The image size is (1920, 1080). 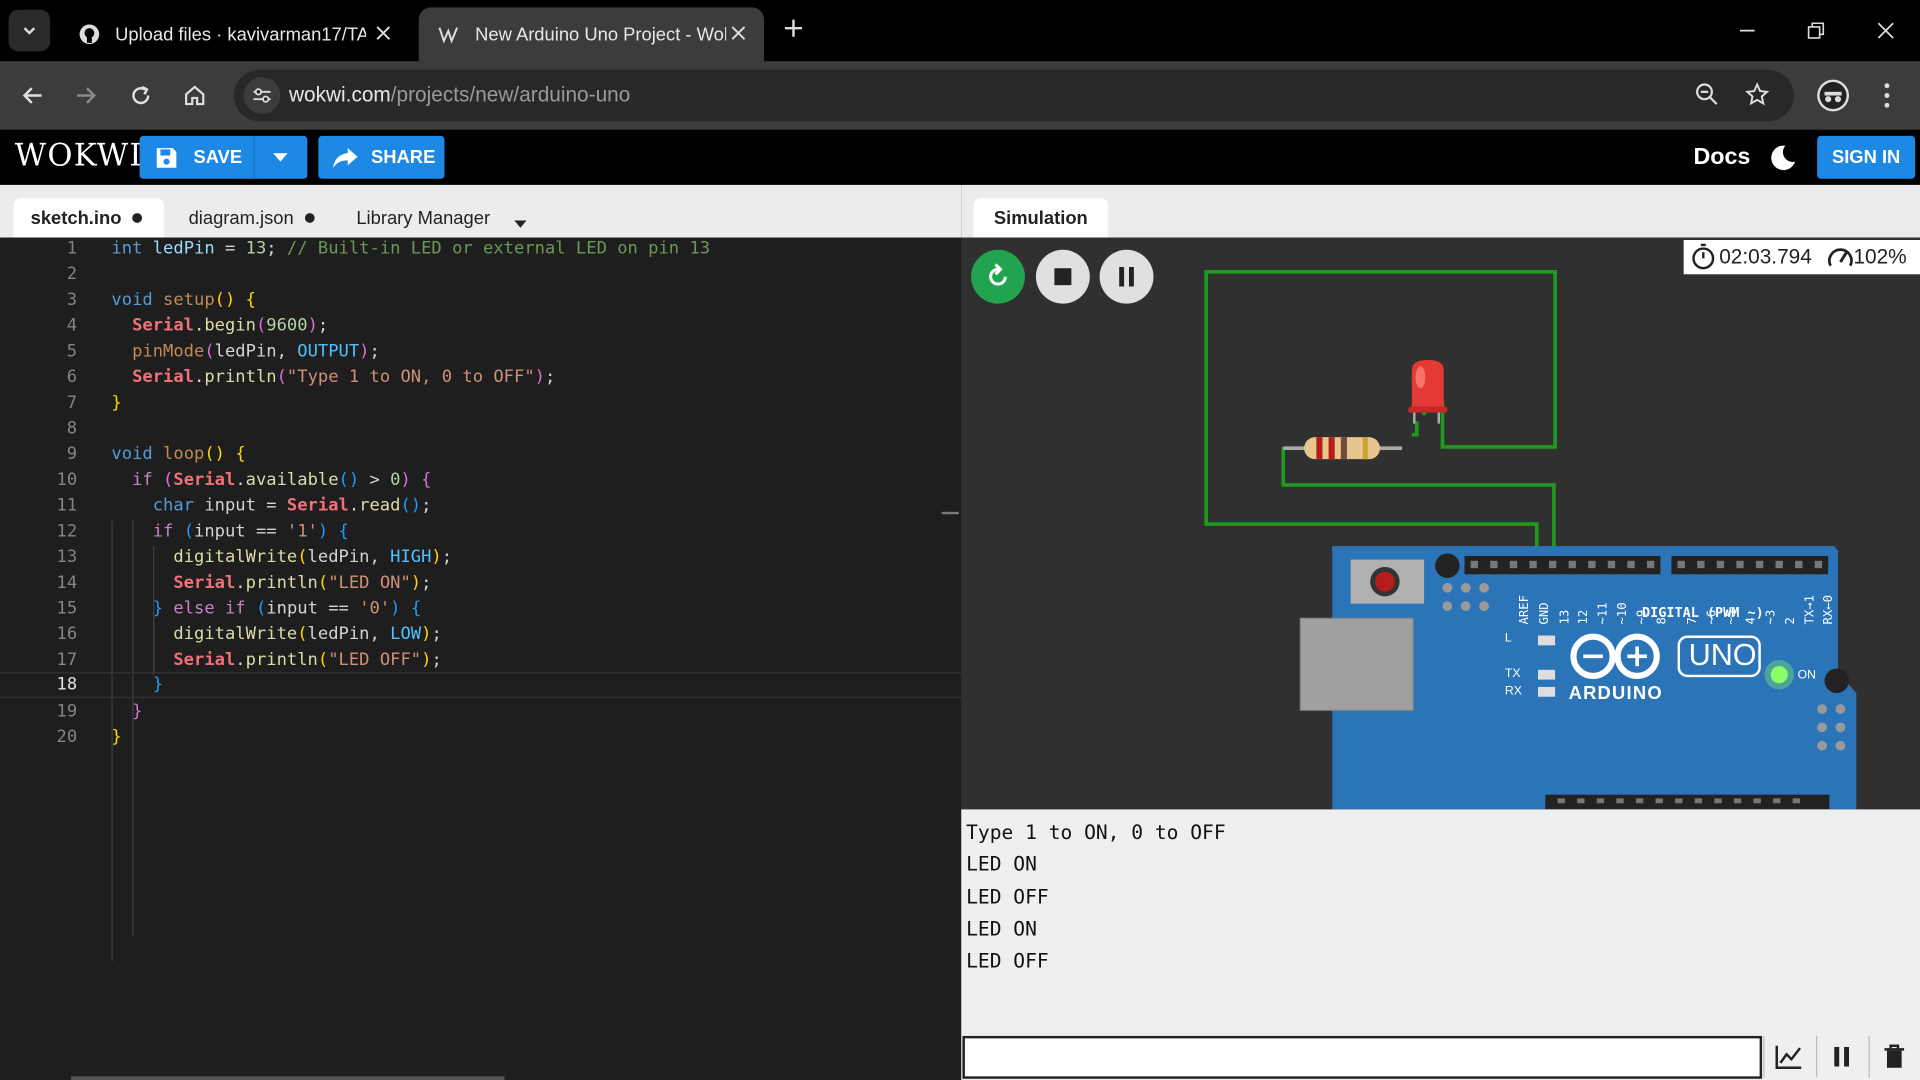 What do you see at coordinates (302, 583) in the screenshot?
I see `code-text: Serial.println("LED ON");` at bounding box center [302, 583].